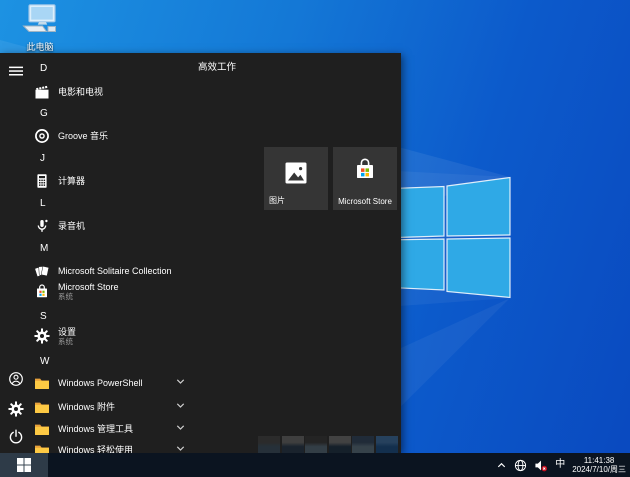  I want to click on section-letter: M, so click(44, 248).